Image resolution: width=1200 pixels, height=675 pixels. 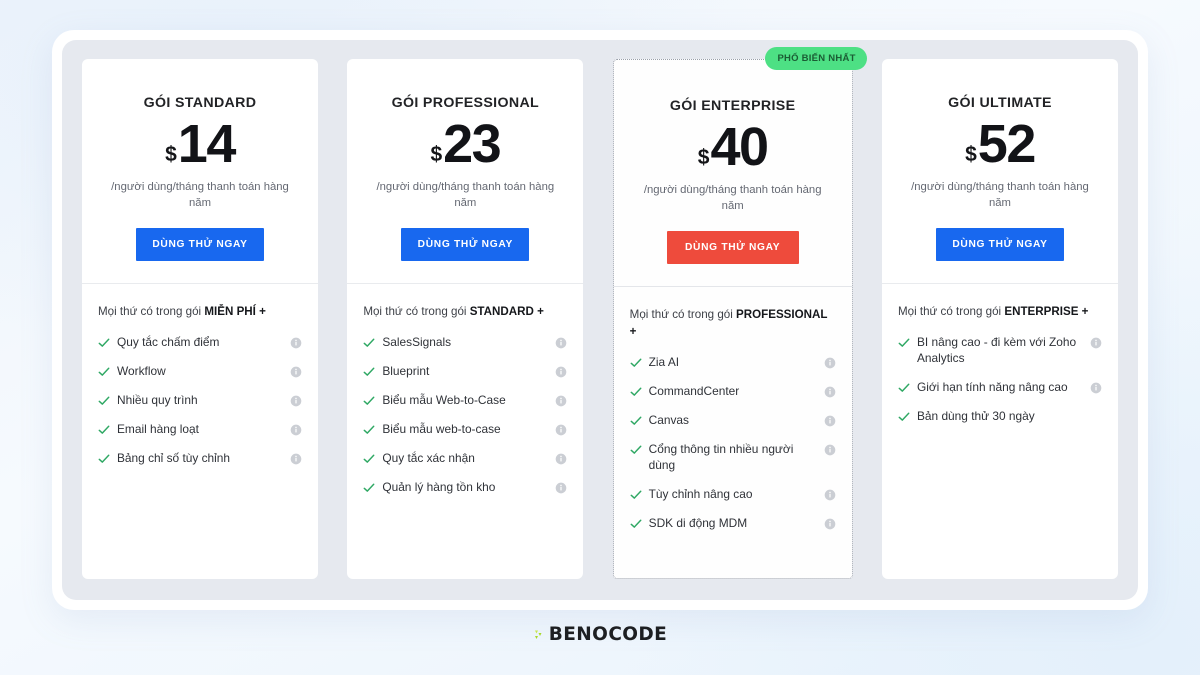 I want to click on feature-item: Bảng chỉ số tùy chỉnh, so click(x=200, y=458).